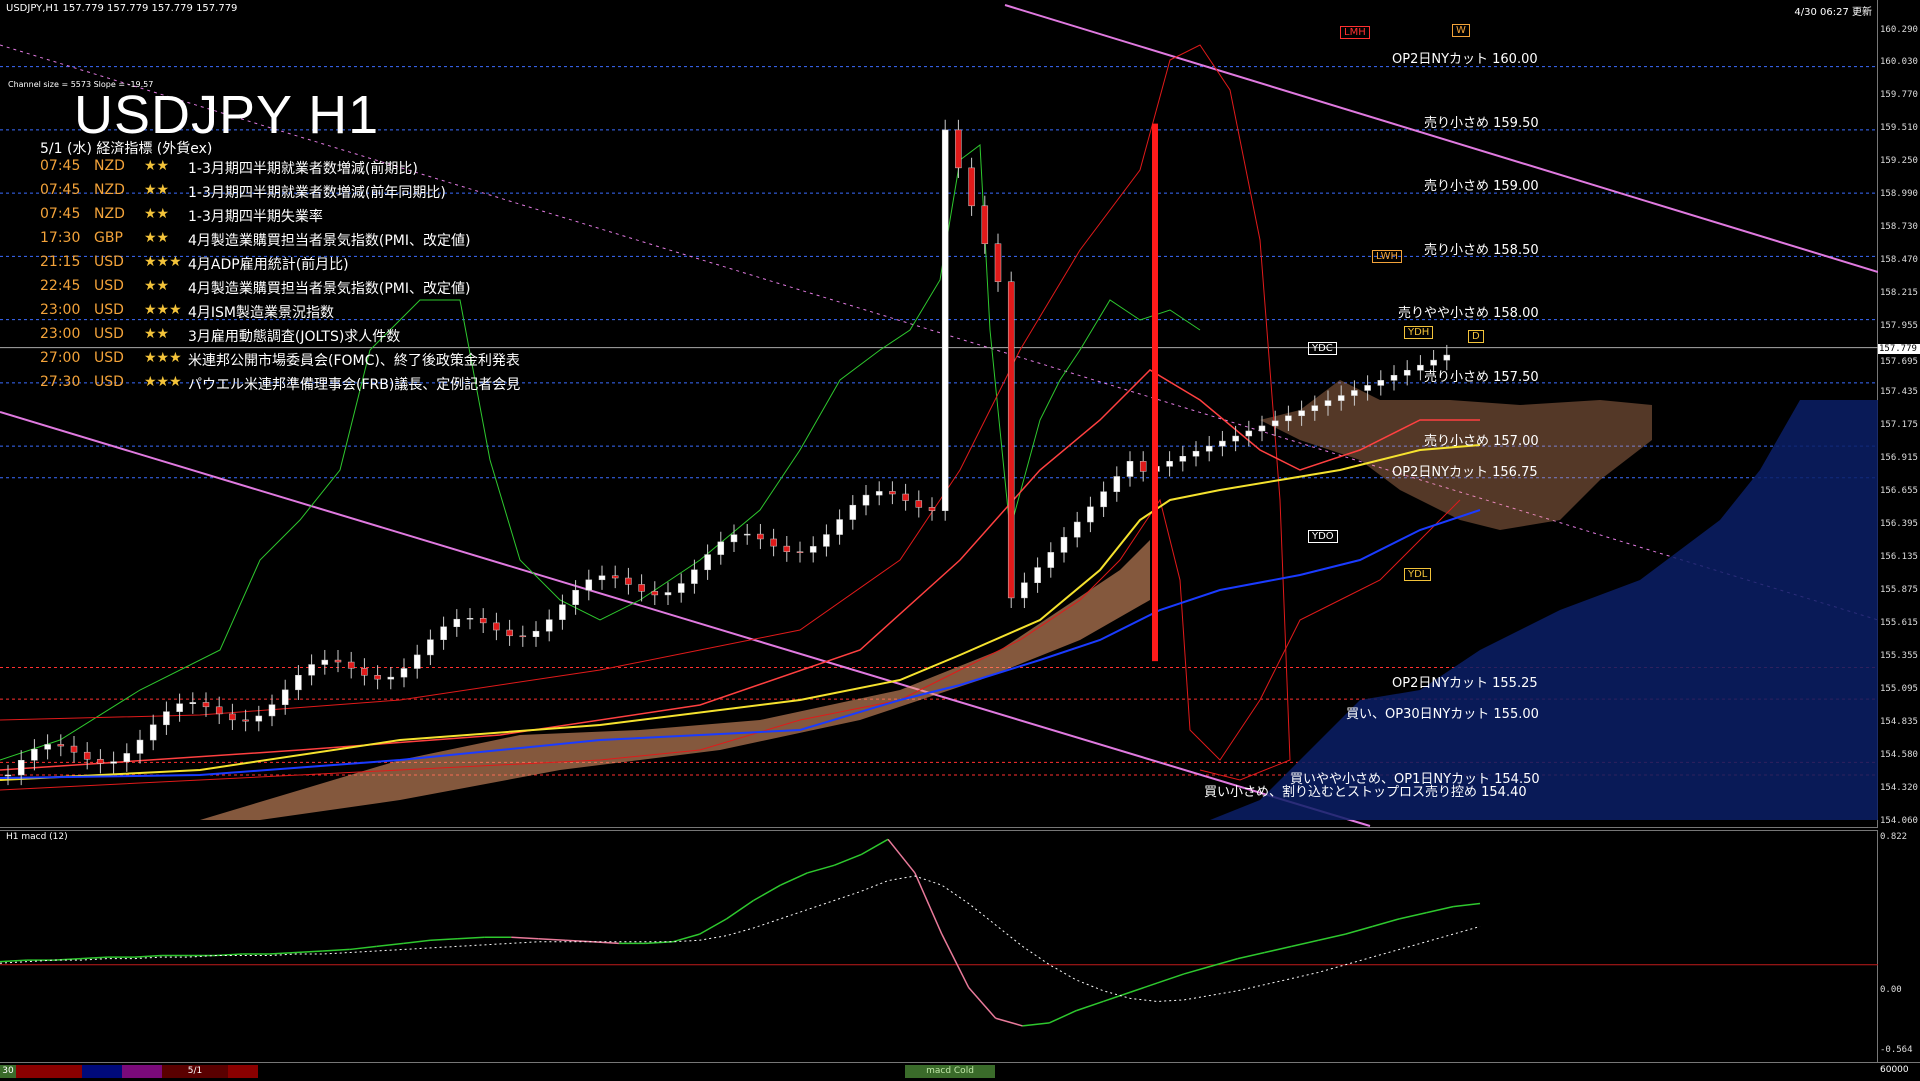  What do you see at coordinates (1476, 336) in the screenshot?
I see `tag-d: D` at bounding box center [1476, 336].